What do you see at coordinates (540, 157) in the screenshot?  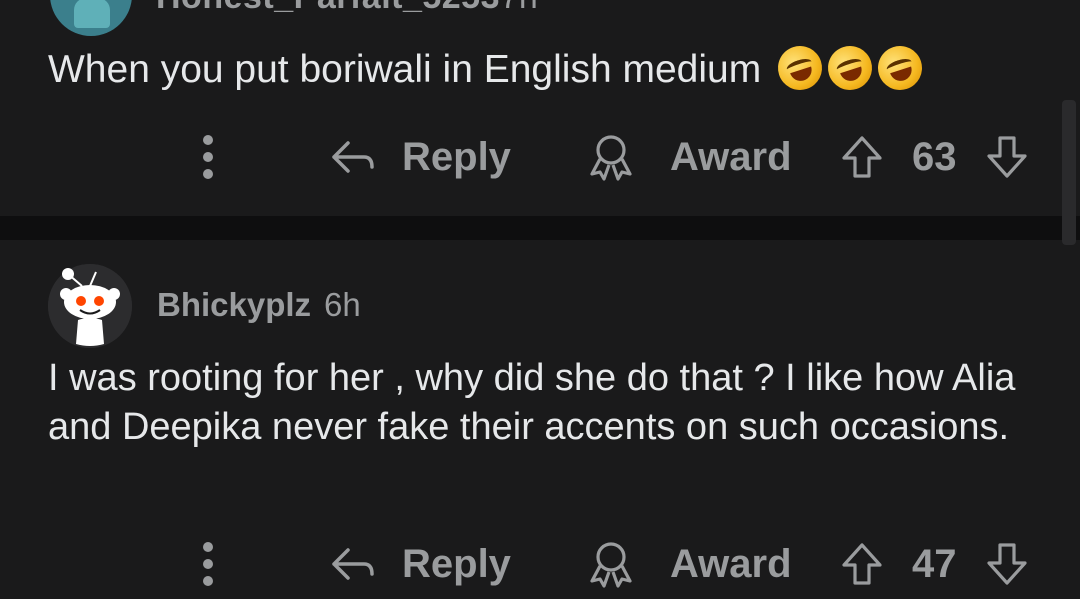 I see `comment-actions: Reply Award 63` at bounding box center [540, 157].